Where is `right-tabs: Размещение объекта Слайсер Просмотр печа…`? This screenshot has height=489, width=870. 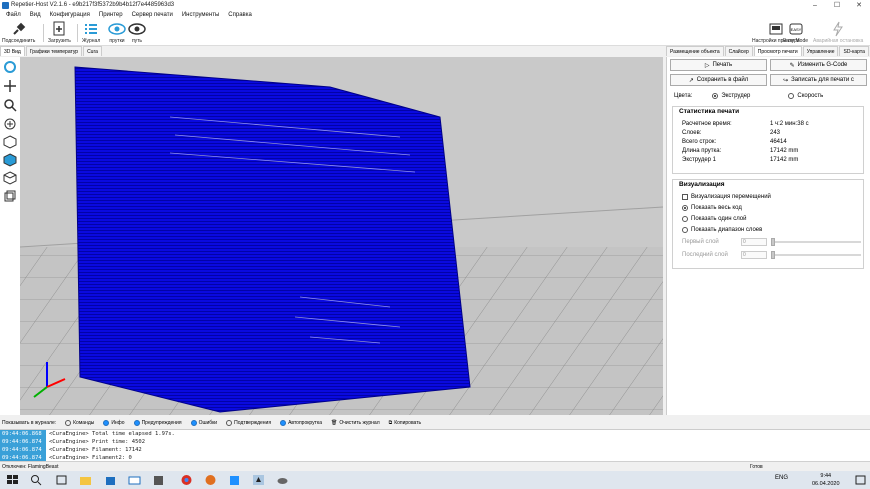
right-tabs: Размещение объекта Слайсер Просмотр печа… is located at coordinates (768, 51).